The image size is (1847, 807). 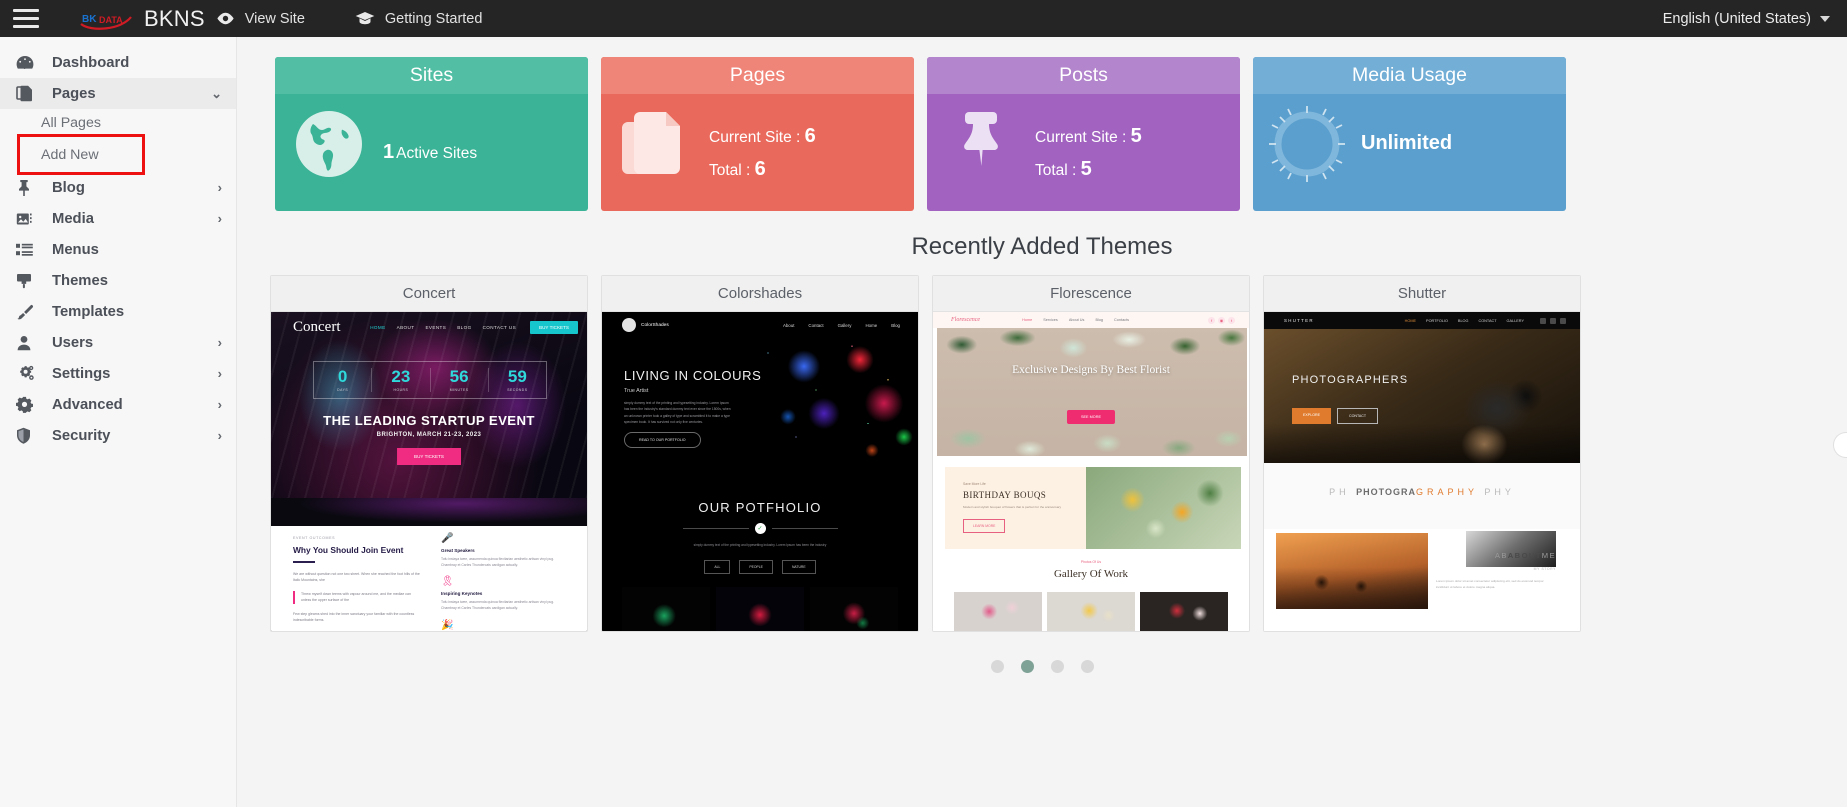 What do you see at coordinates (1027, 666) in the screenshot?
I see `pagination-dot-active` at bounding box center [1027, 666].